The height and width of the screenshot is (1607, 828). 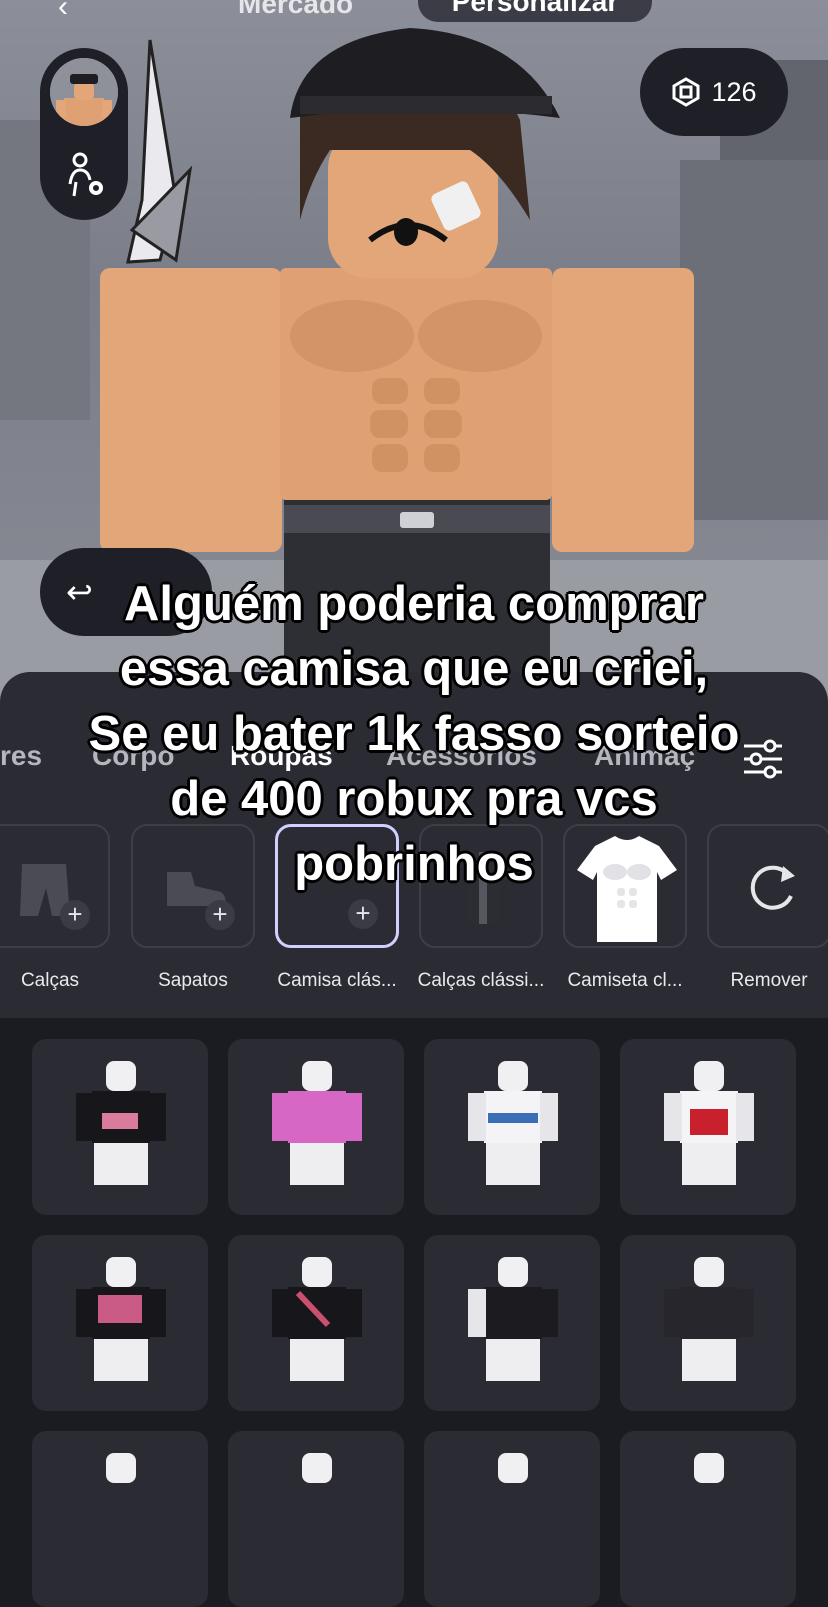 I want to click on robux-amount: 126, so click(x=734, y=91).